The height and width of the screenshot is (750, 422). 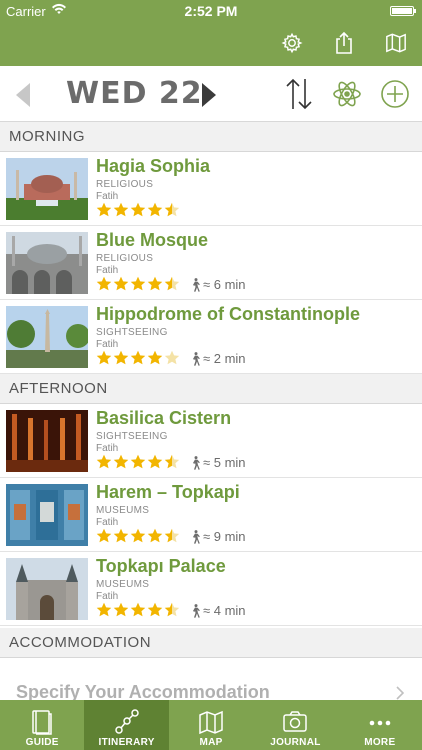 I want to click on share-button, so click(x=344, y=43).